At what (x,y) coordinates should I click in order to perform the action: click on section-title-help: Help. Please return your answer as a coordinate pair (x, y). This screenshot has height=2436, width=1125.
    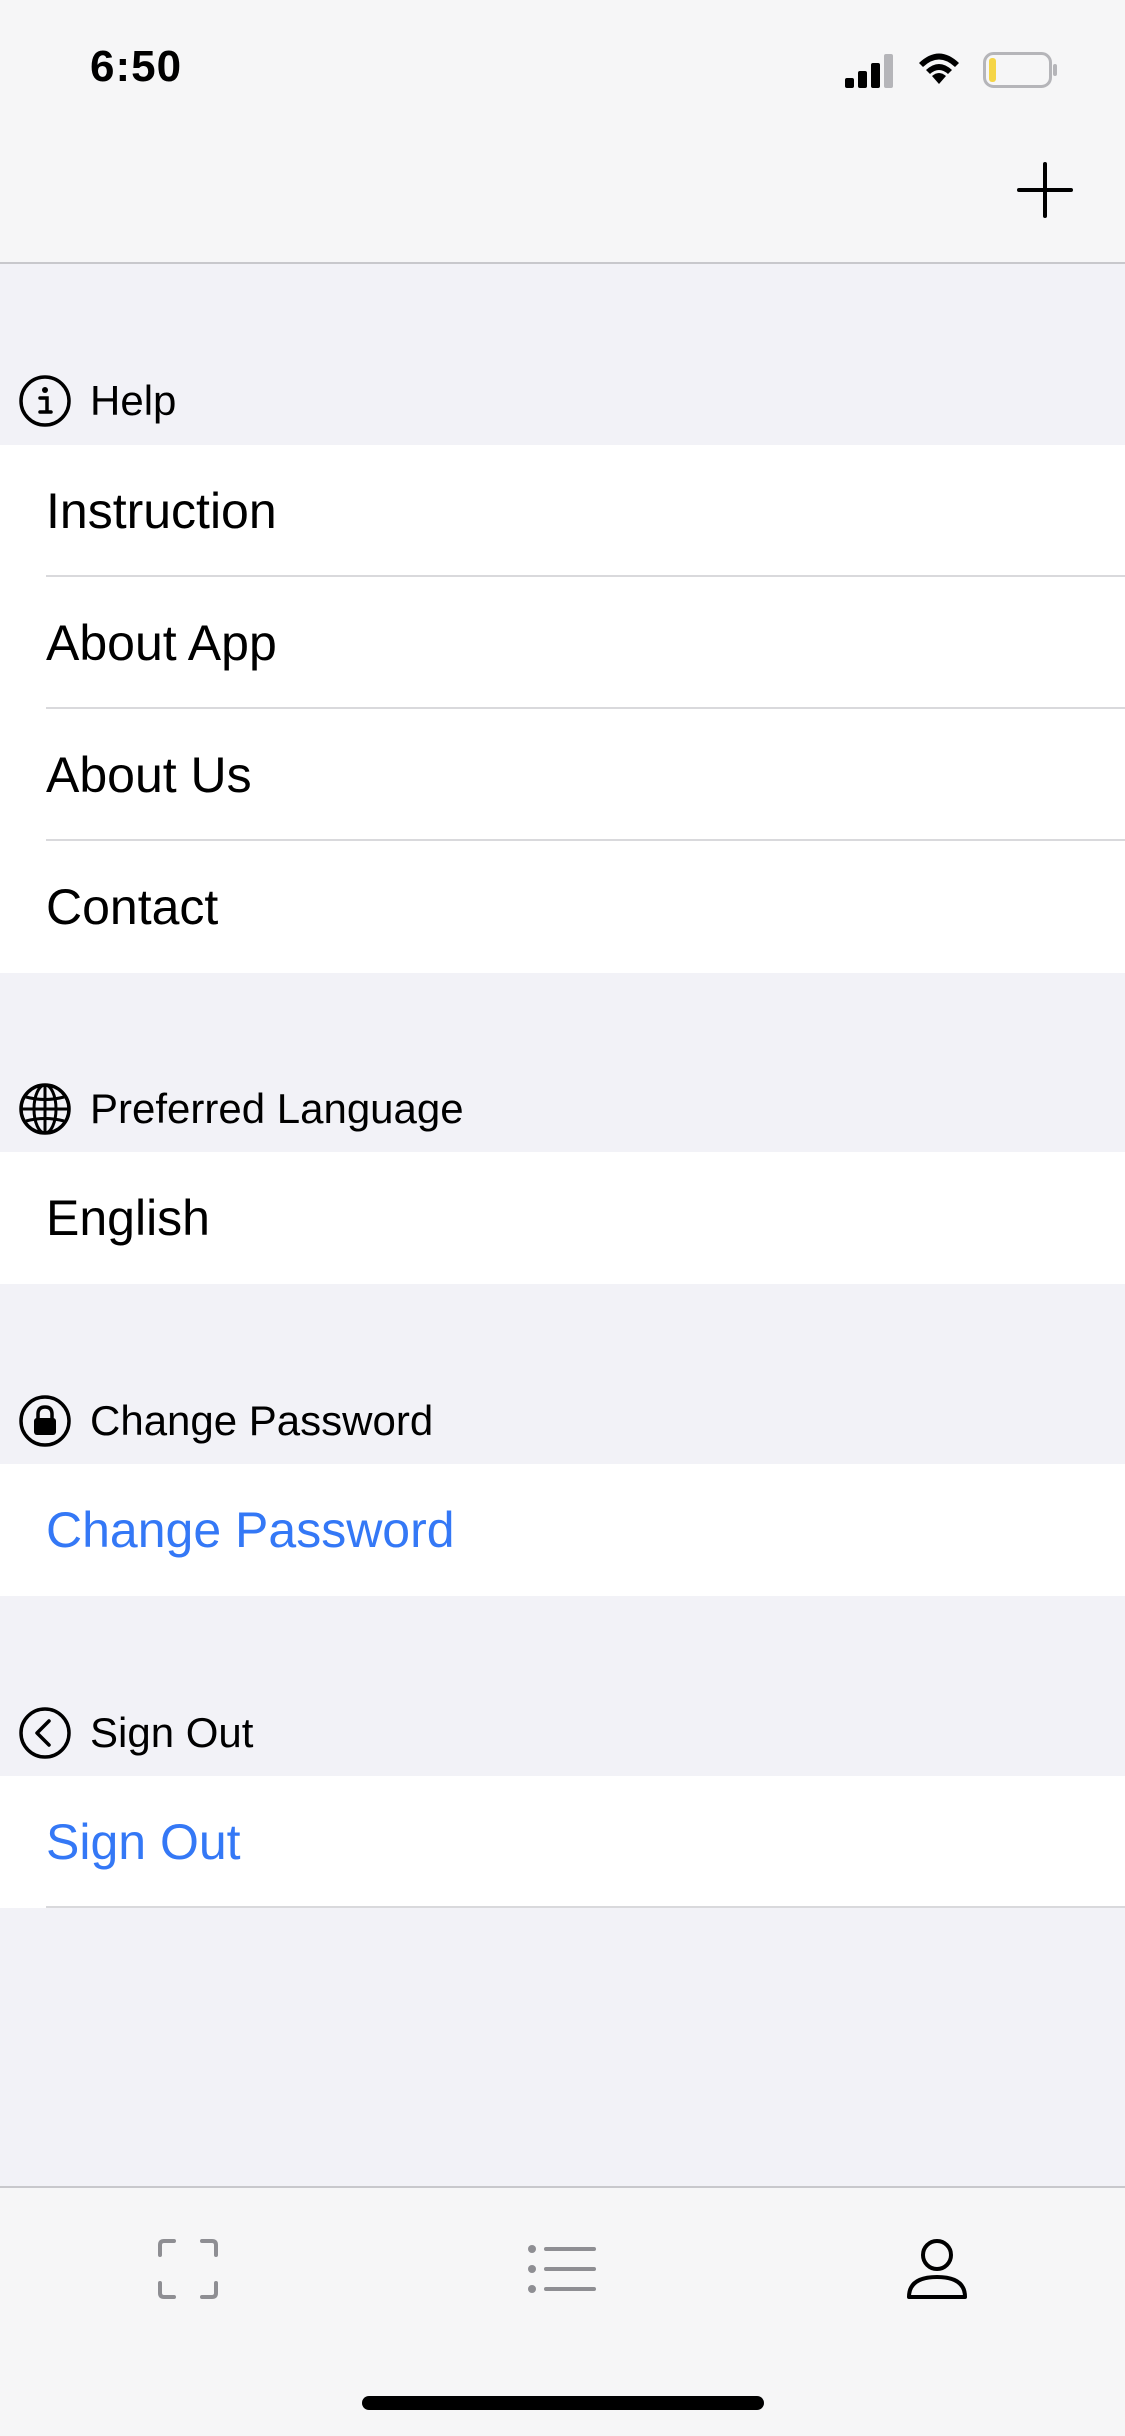
    Looking at the image, I should click on (133, 400).